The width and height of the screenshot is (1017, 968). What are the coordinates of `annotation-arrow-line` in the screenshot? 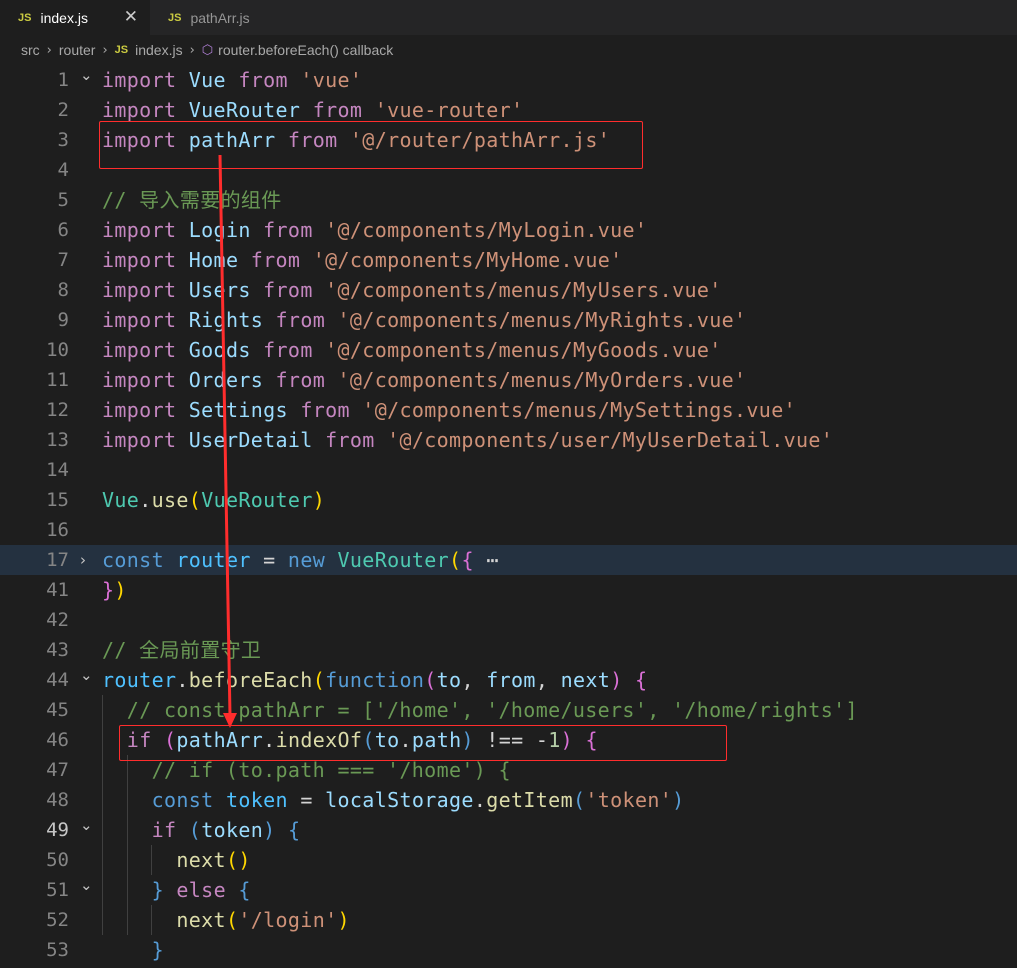 It's located at (225, 435).